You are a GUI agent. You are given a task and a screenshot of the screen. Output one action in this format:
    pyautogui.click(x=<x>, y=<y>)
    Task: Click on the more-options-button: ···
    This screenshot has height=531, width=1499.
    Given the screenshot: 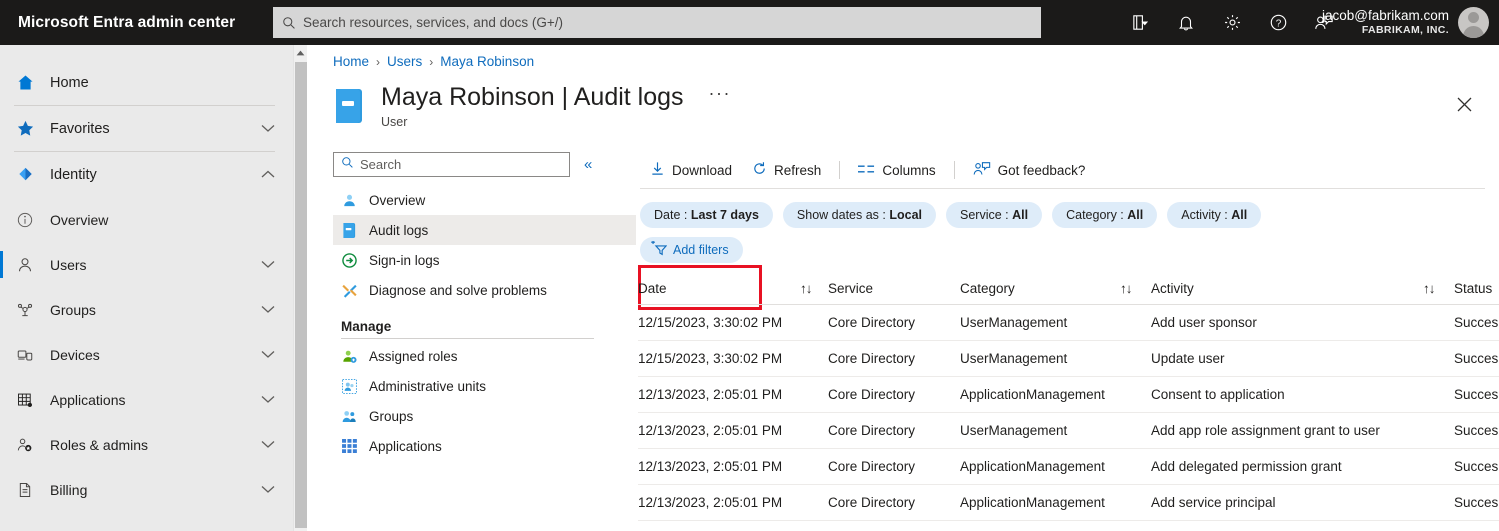 What is the action you would take?
    pyautogui.click(x=720, y=93)
    